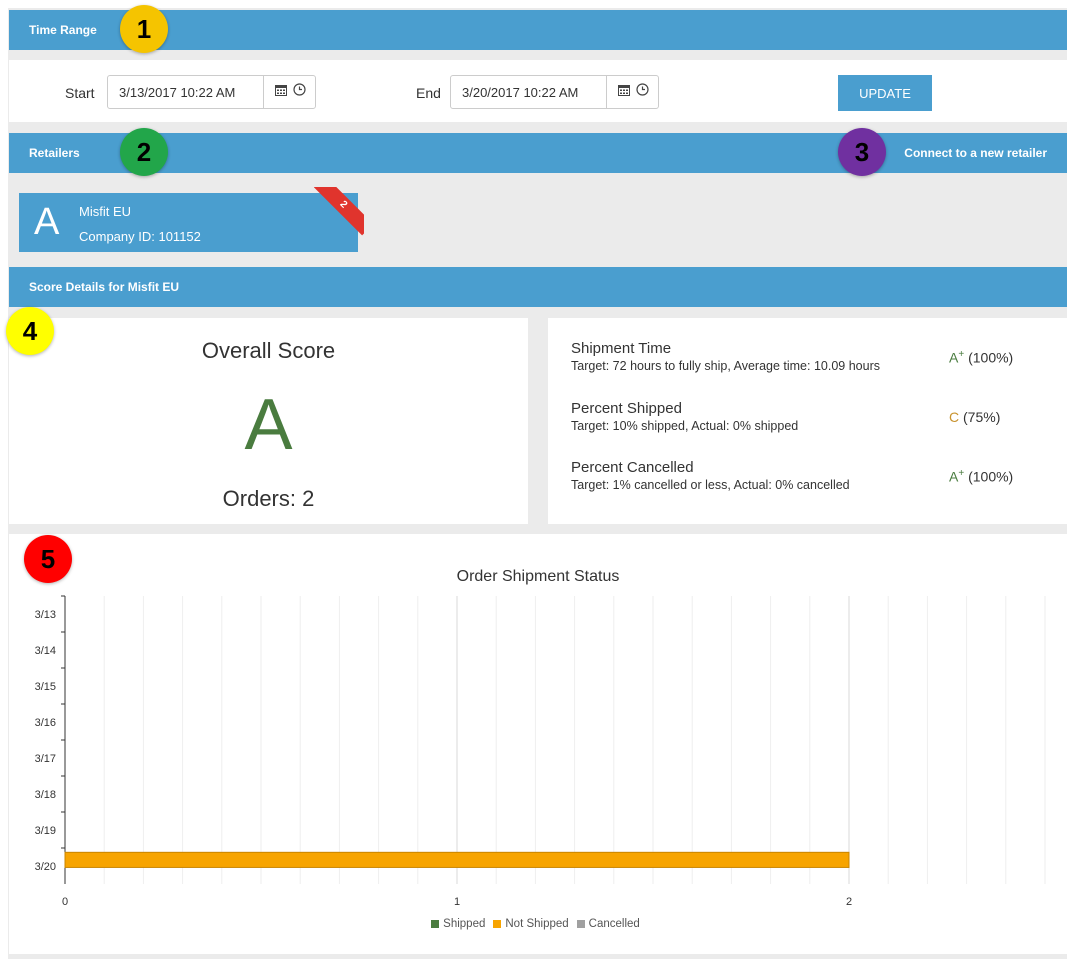  Describe the element at coordinates (428, 93) in the screenshot. I see `end-label: End` at that location.